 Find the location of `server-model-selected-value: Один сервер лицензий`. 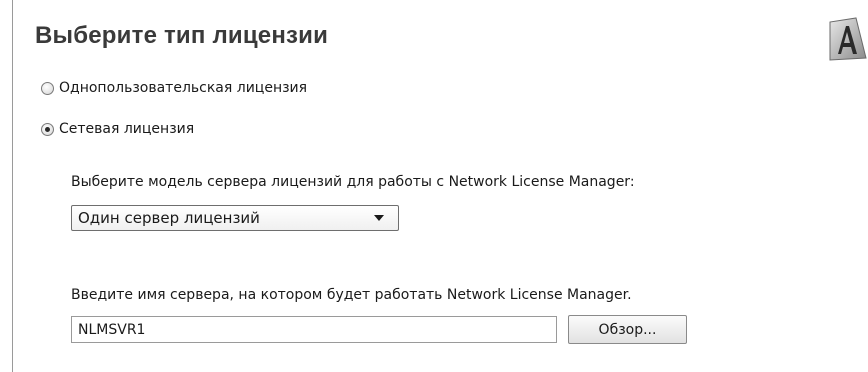

server-model-selected-value: Один сервер лицензий is located at coordinates (169, 218).